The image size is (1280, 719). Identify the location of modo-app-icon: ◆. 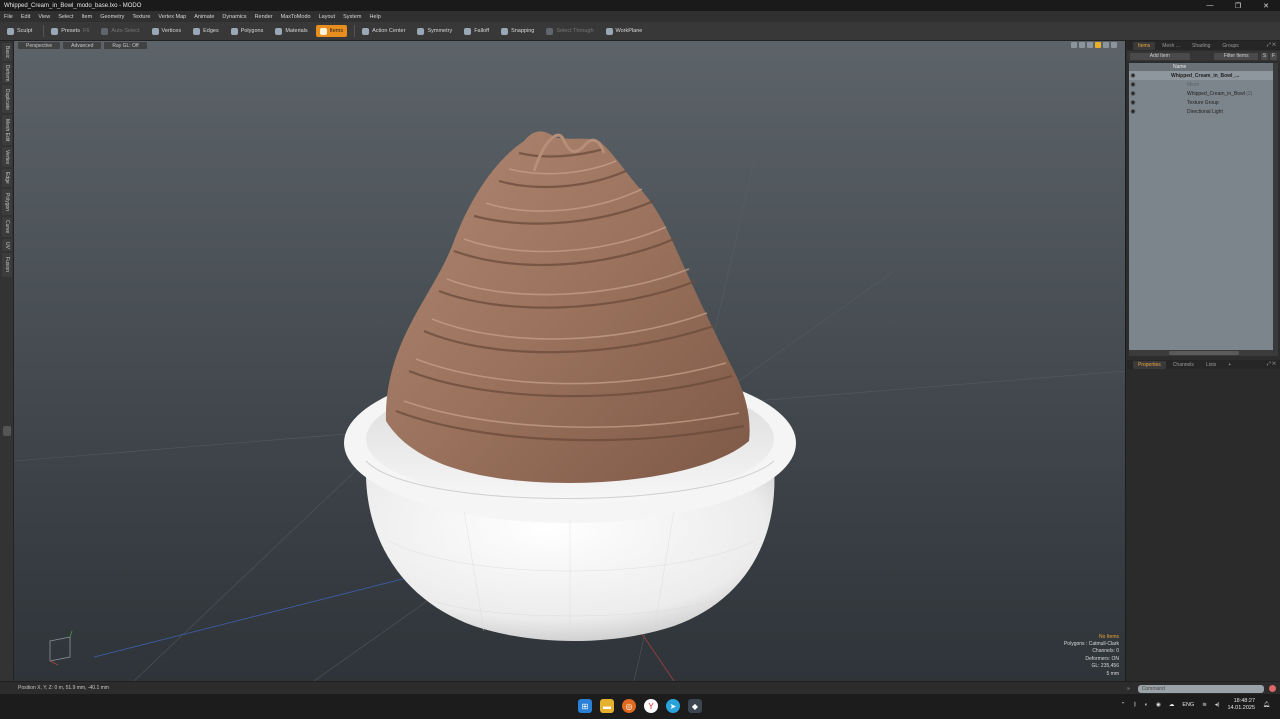
(695, 706).